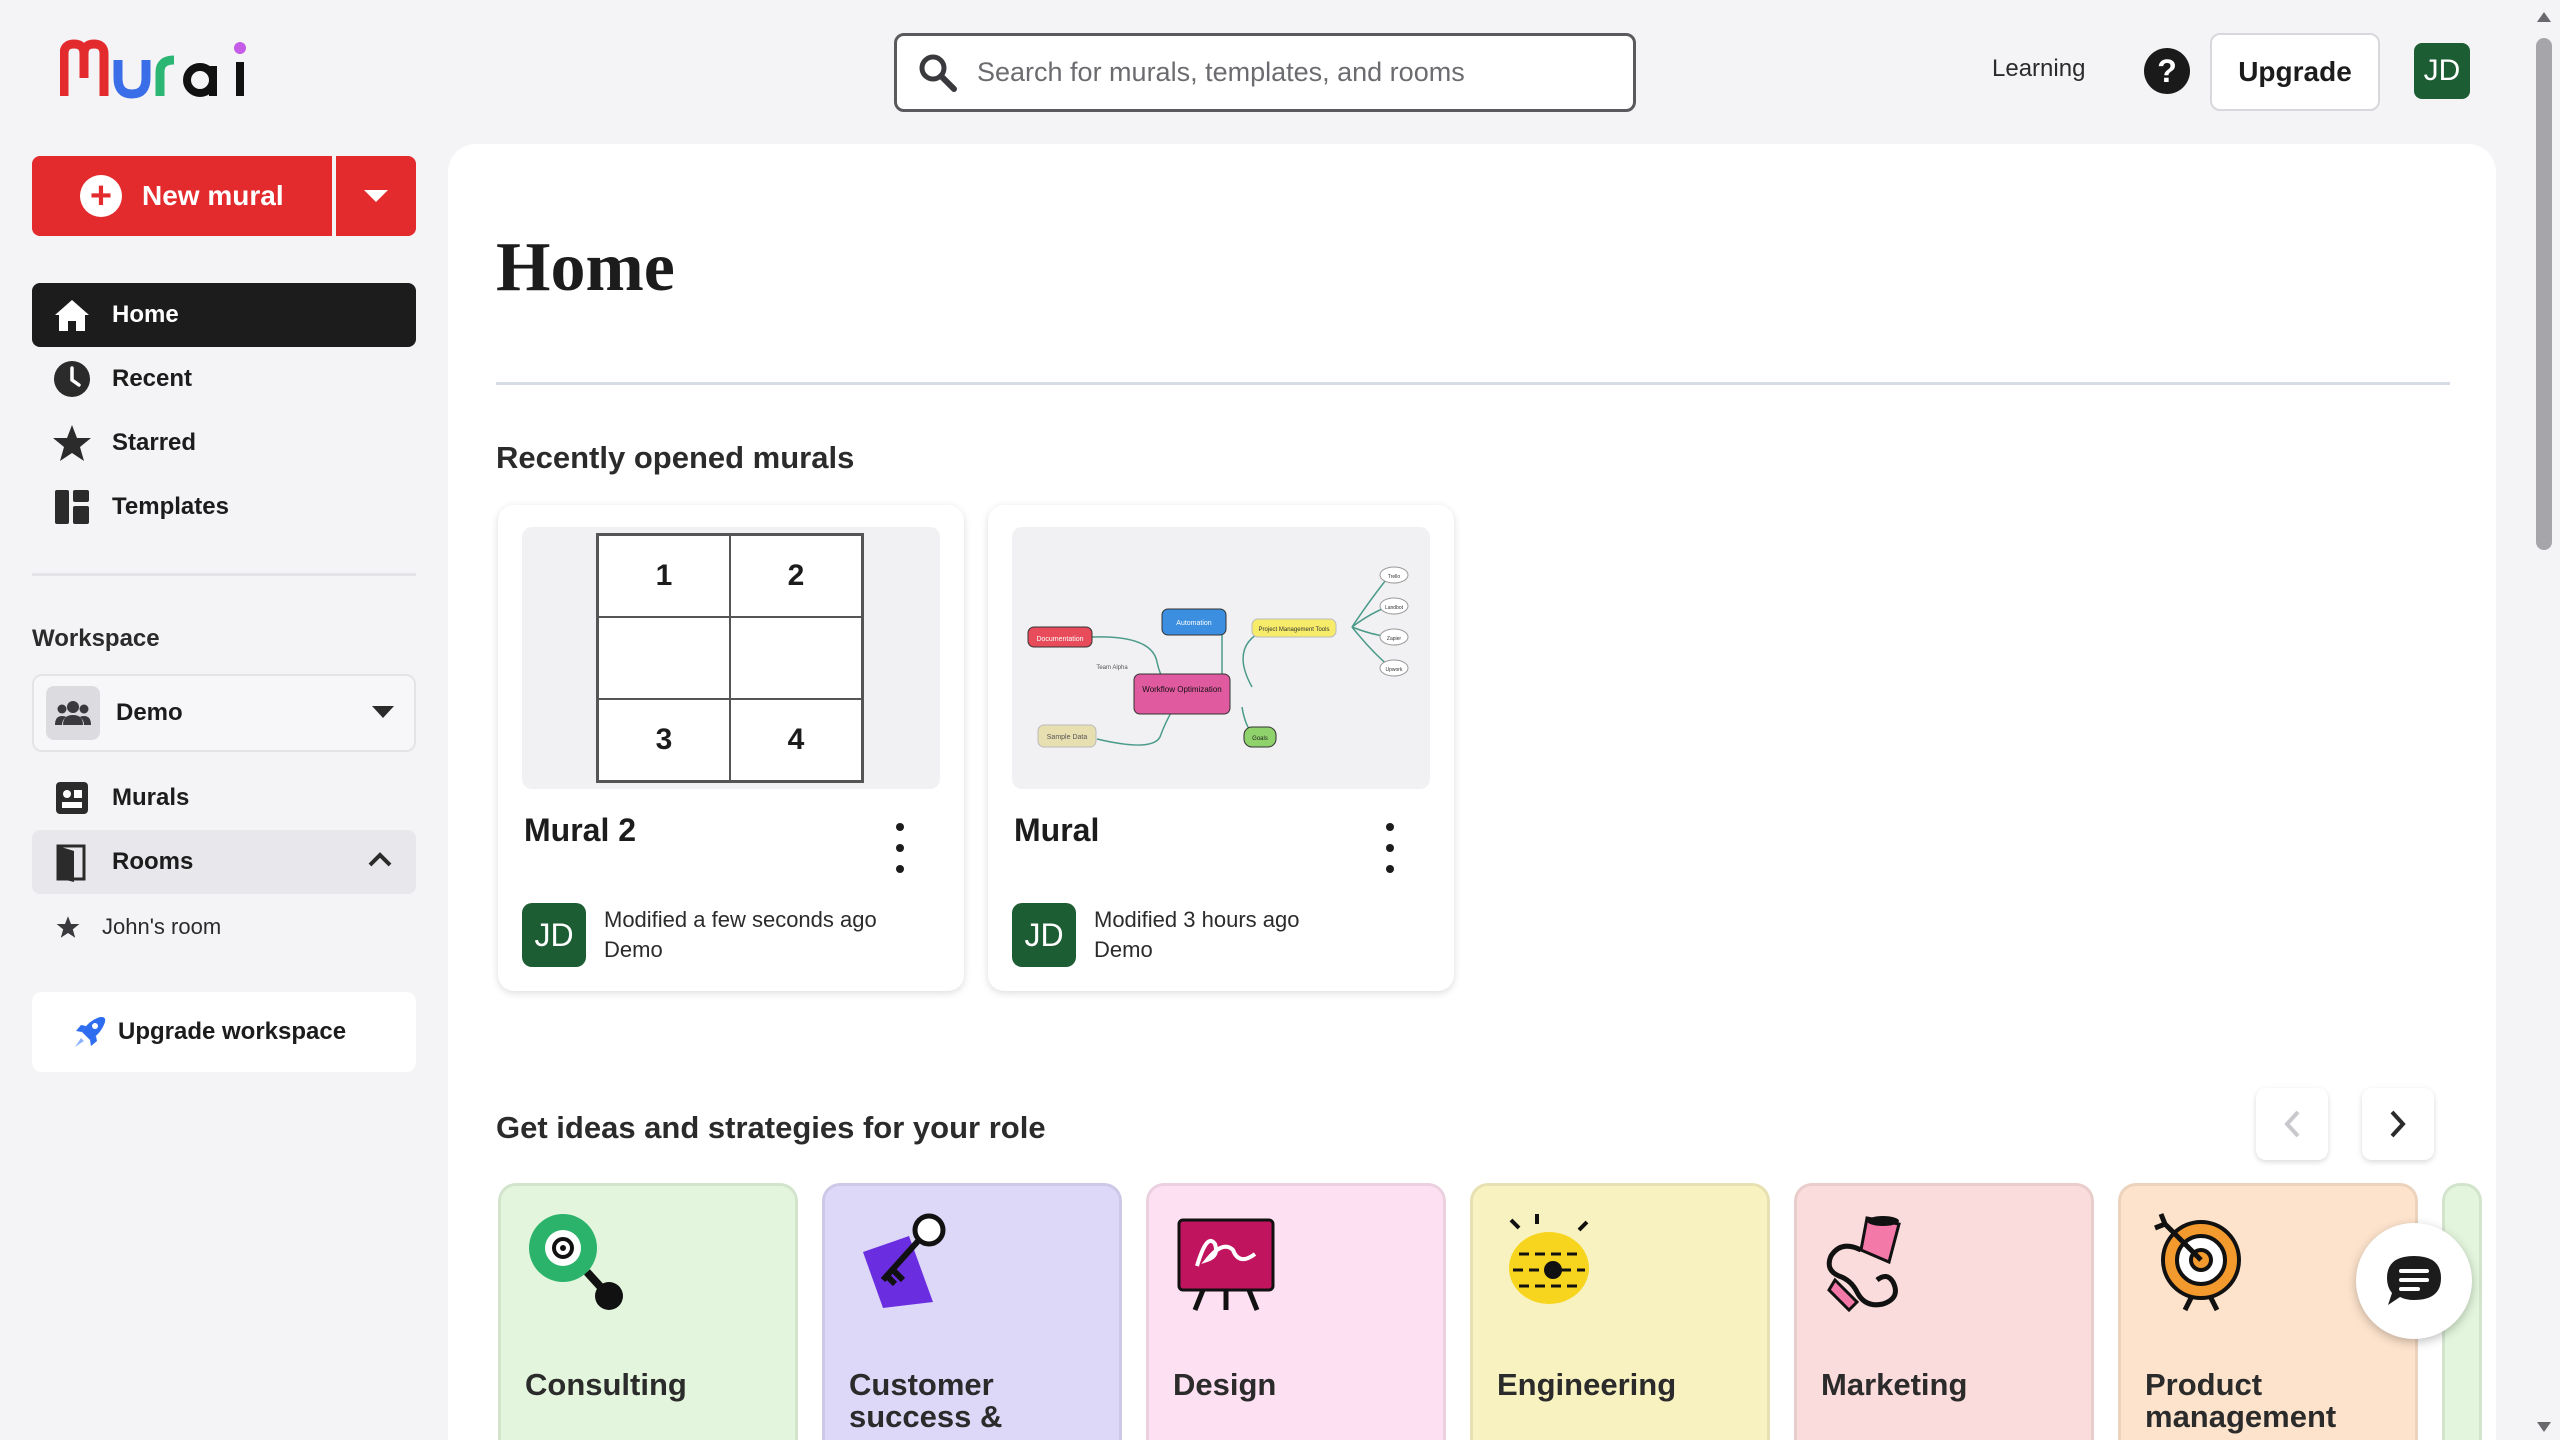  I want to click on grid-cell: 1, so click(664, 576).